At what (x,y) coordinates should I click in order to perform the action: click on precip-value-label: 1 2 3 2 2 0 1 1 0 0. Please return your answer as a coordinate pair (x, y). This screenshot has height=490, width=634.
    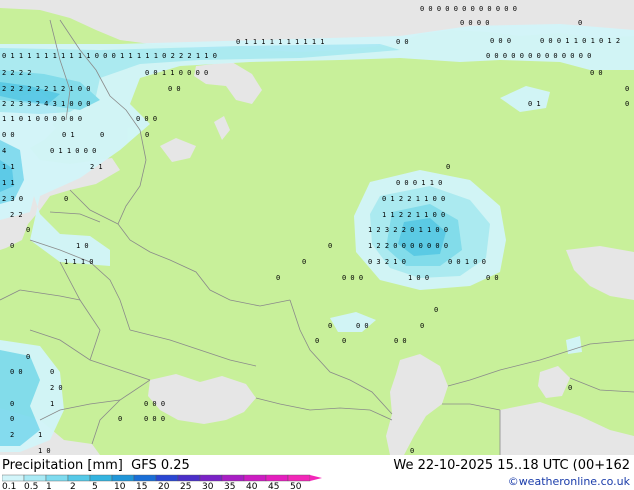
    Looking at the image, I should click on (408, 230).